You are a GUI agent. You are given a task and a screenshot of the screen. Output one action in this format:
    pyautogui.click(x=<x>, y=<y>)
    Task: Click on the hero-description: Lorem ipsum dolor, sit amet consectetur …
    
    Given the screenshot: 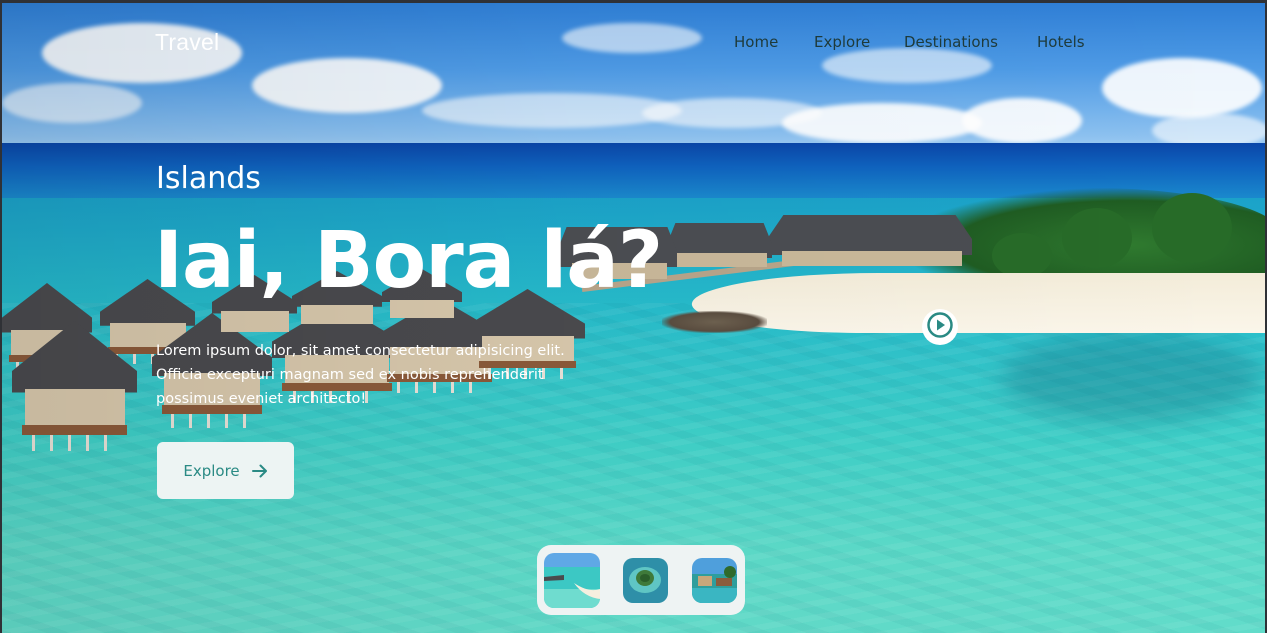 What is the action you would take?
    pyautogui.click(x=360, y=375)
    